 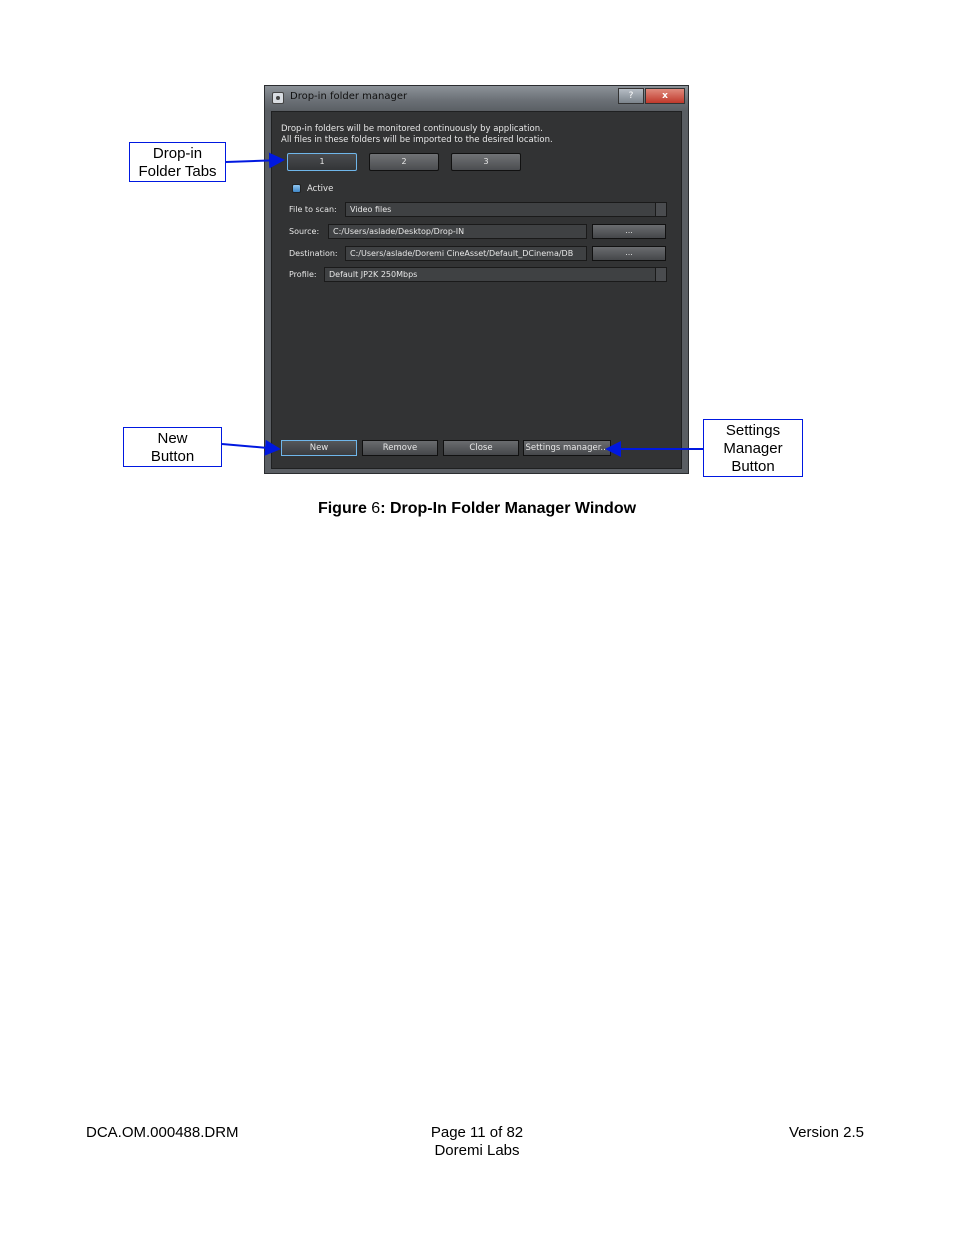 I want to click on active-label: Active, so click(x=320, y=189).